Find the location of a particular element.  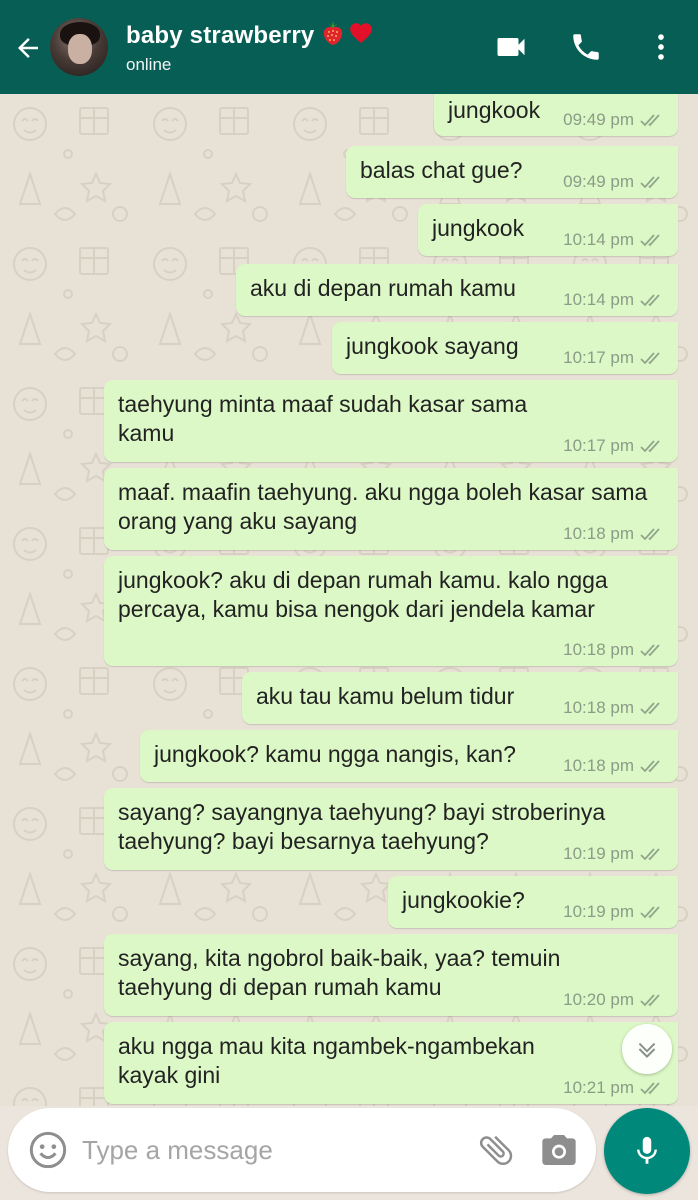

message-bubble: jungkook sayang 10:17 pm is located at coordinates (505, 348).